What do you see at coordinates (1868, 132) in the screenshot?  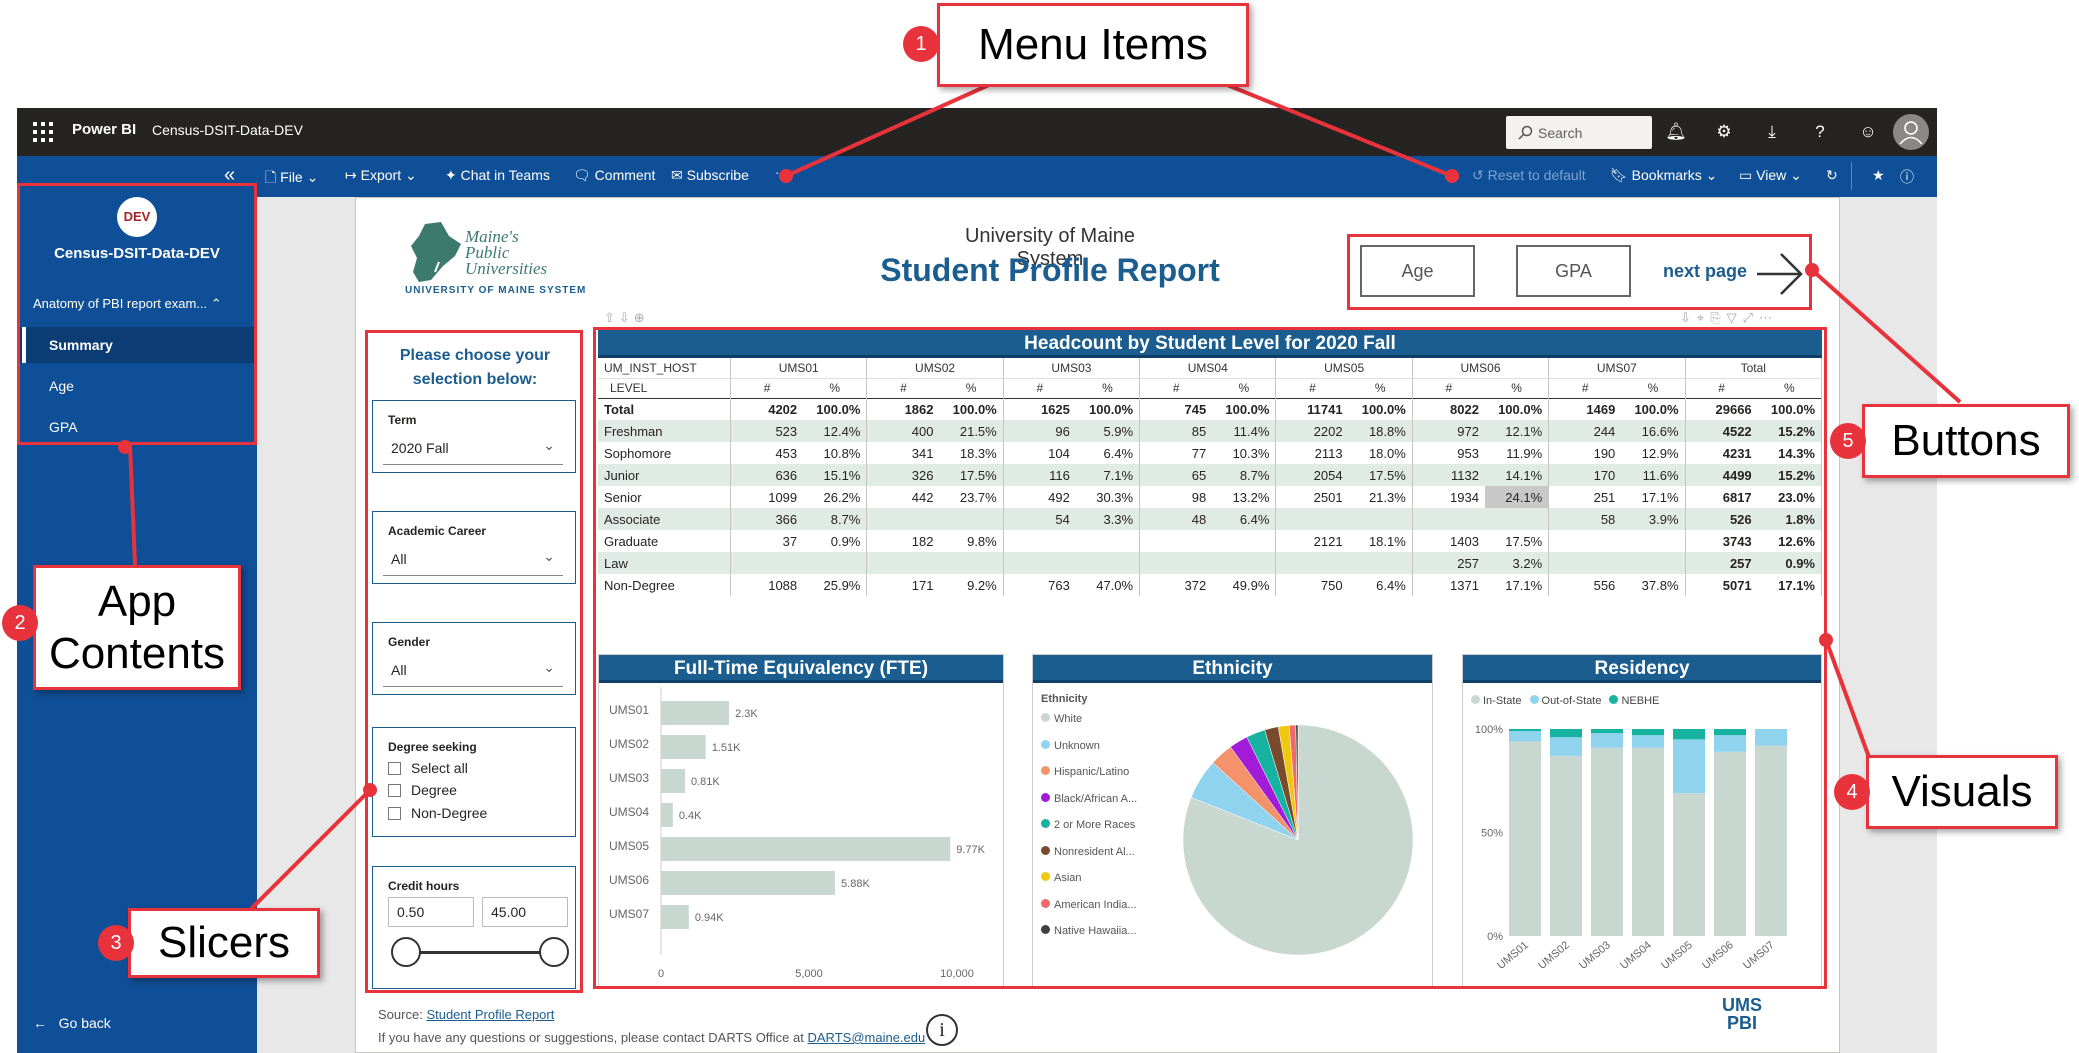 I see `feedback-smiley-icon: ☺` at bounding box center [1868, 132].